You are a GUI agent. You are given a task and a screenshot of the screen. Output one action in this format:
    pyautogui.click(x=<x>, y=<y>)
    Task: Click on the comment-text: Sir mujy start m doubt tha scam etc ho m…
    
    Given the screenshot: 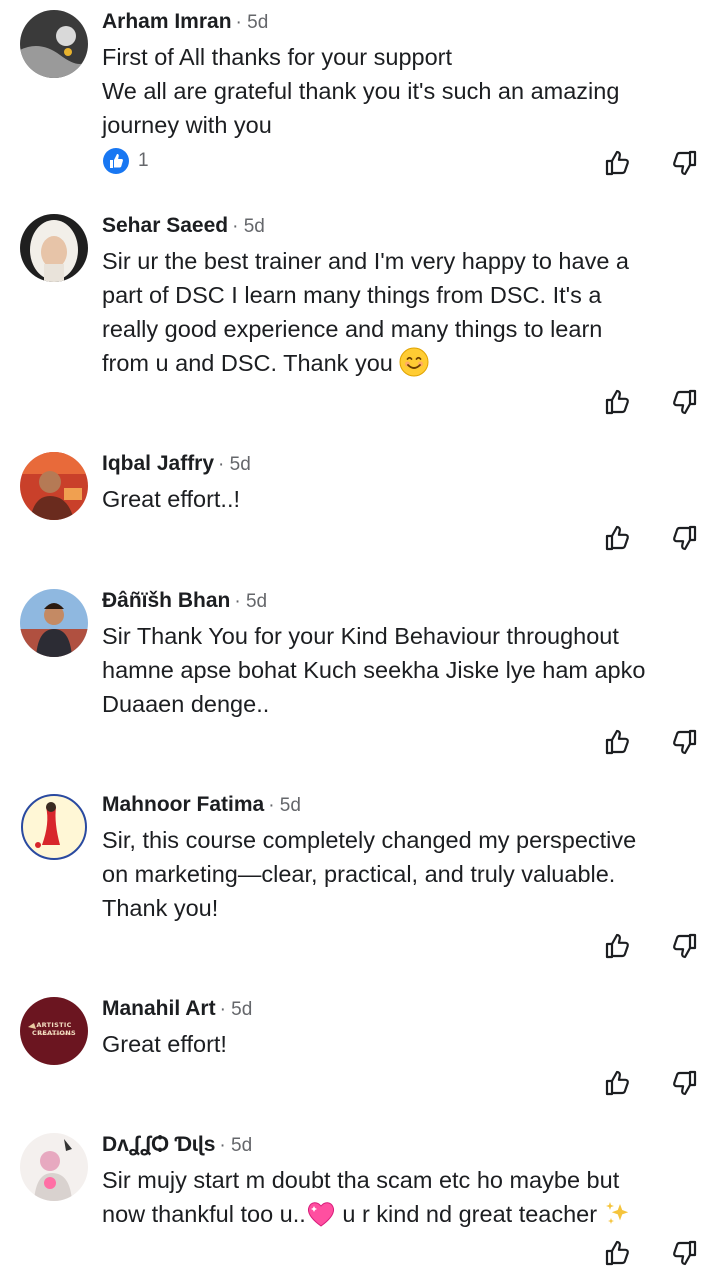 What is the action you would take?
    pyautogui.click(x=407, y=1200)
    